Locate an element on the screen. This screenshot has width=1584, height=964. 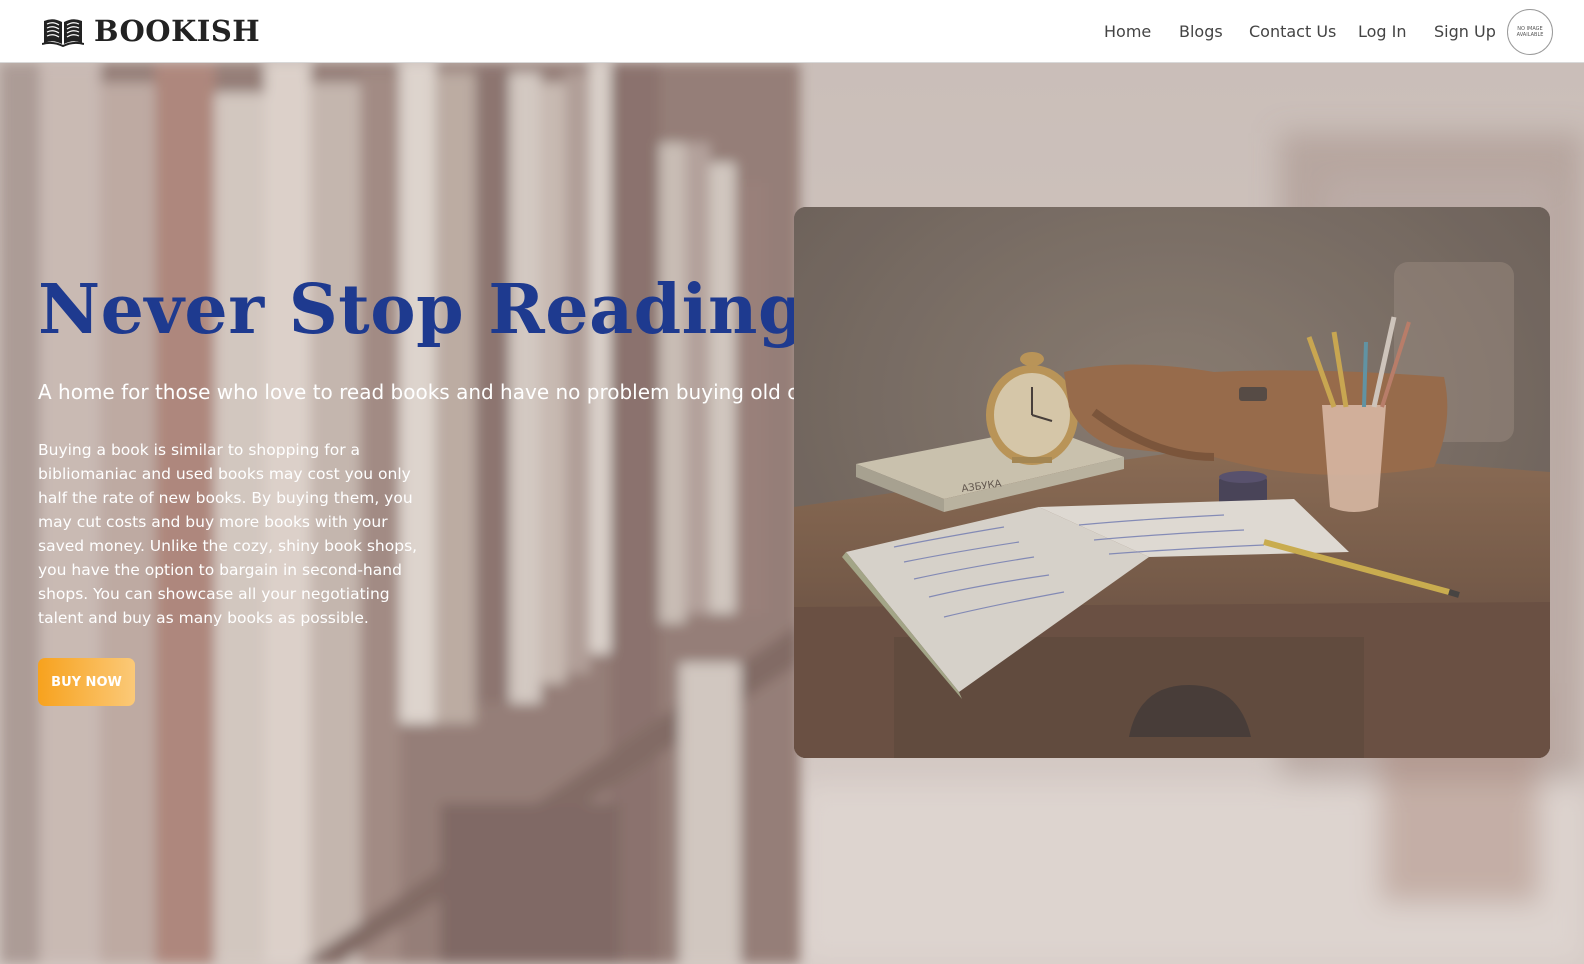
user-avatar: NO IMAGE AVAILABLE is located at coordinates (1530, 32).